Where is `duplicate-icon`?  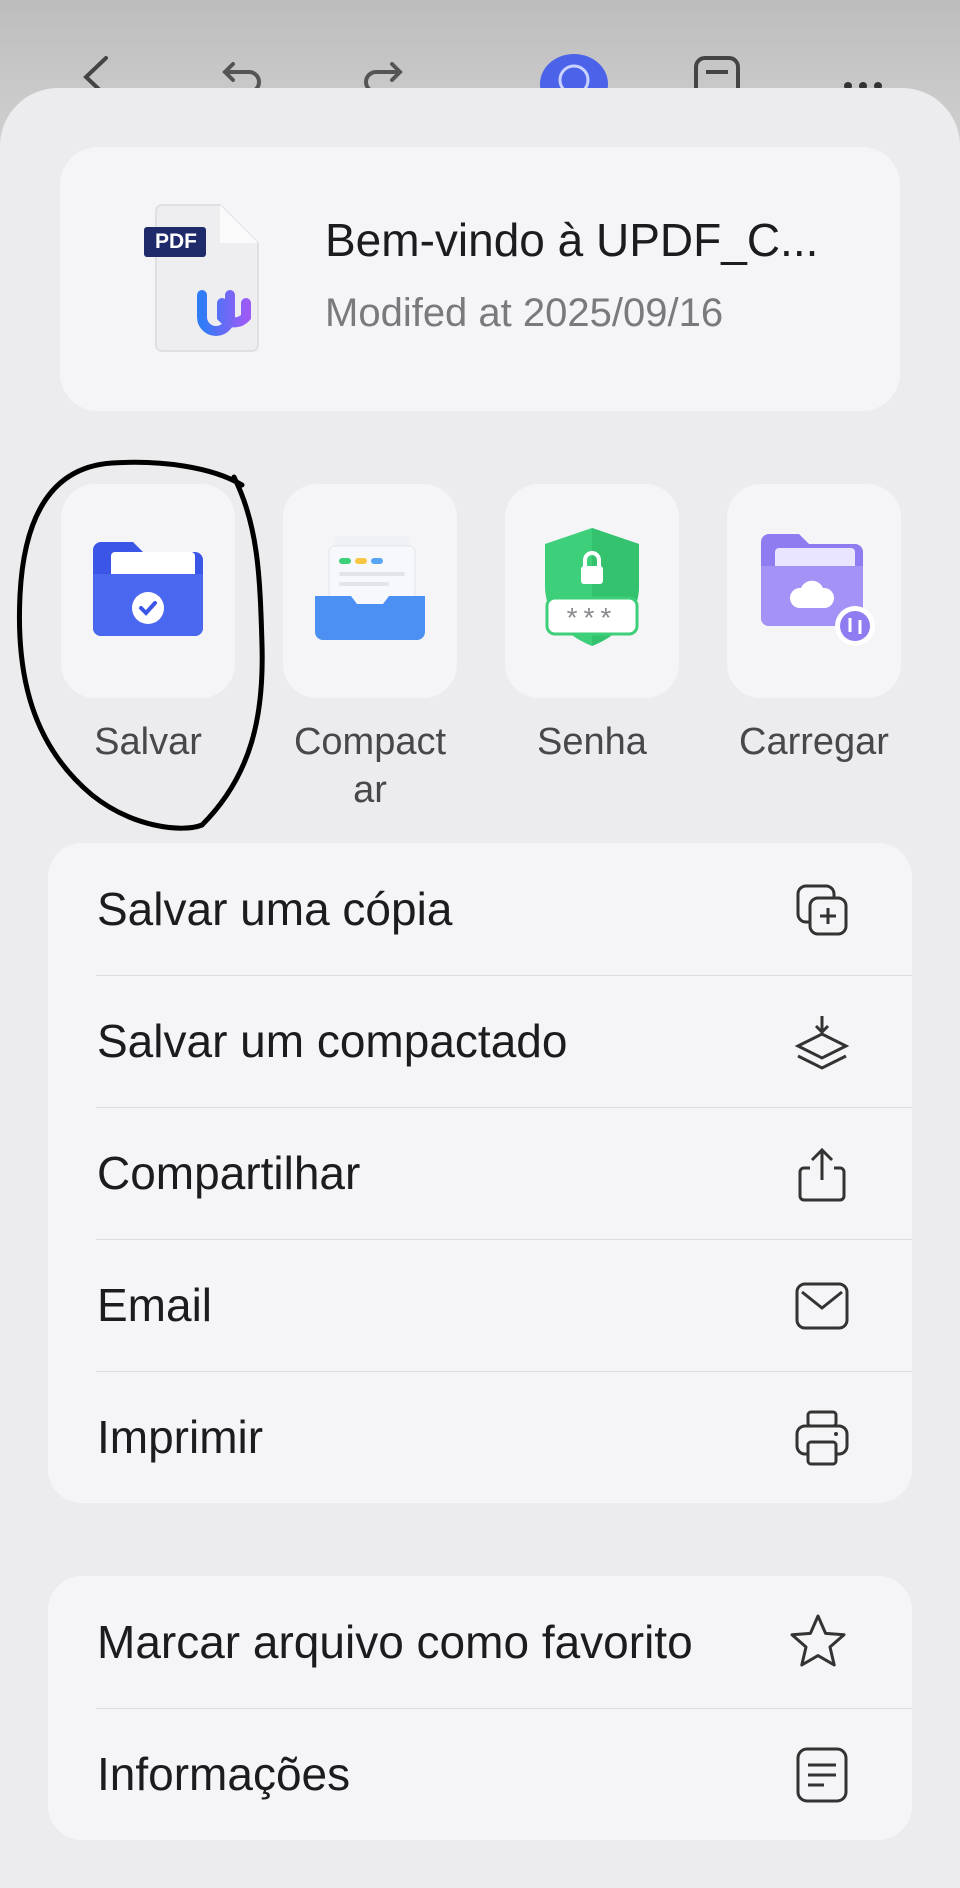 duplicate-icon is located at coordinates (822, 910).